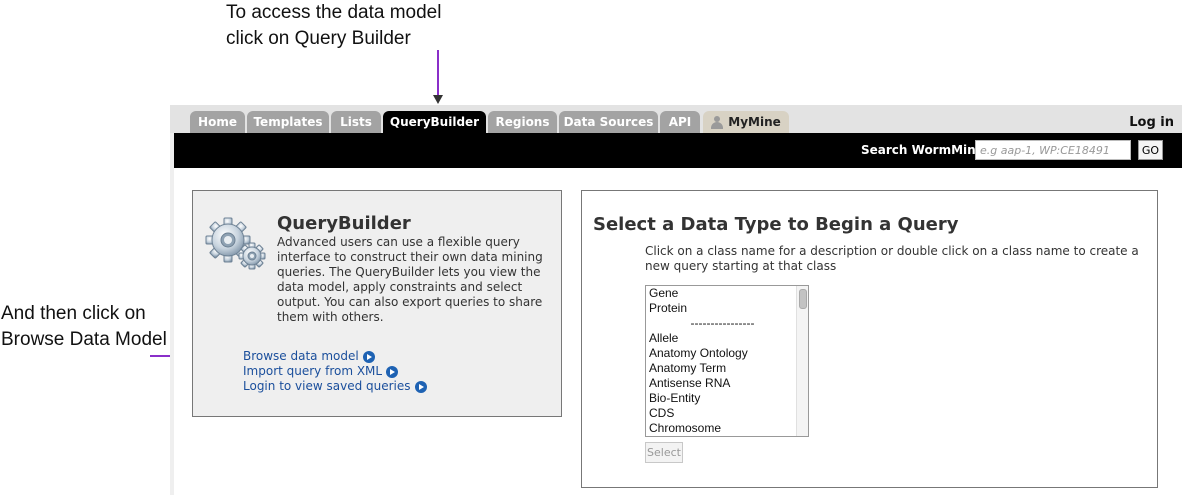 This screenshot has width=1182, height=495. I want to click on tab-label: Home, so click(217, 122).